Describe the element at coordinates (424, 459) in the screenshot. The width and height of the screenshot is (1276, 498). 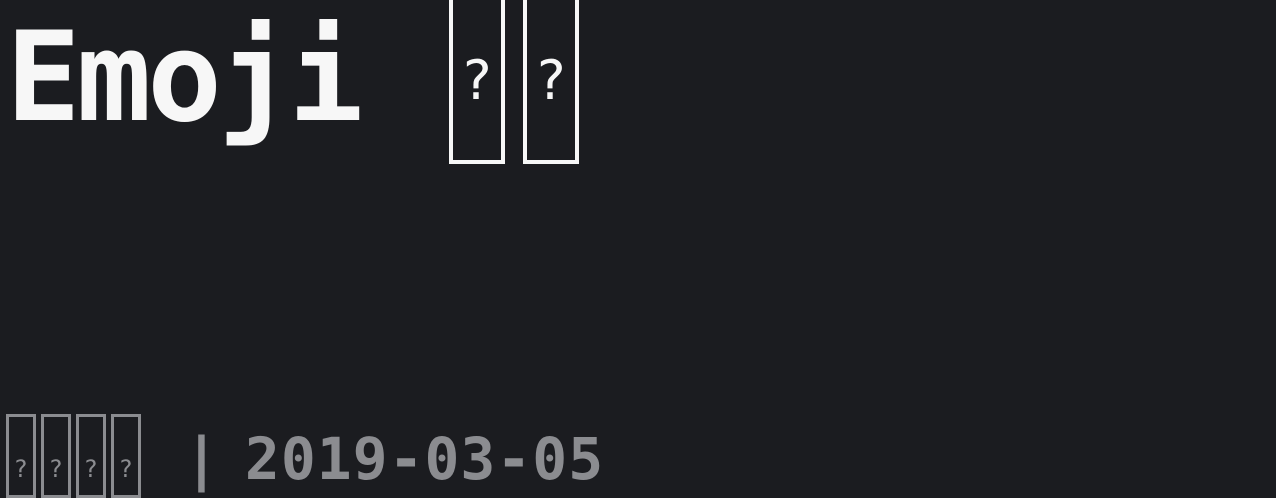
I see `post-date: 2019-03-05` at that location.